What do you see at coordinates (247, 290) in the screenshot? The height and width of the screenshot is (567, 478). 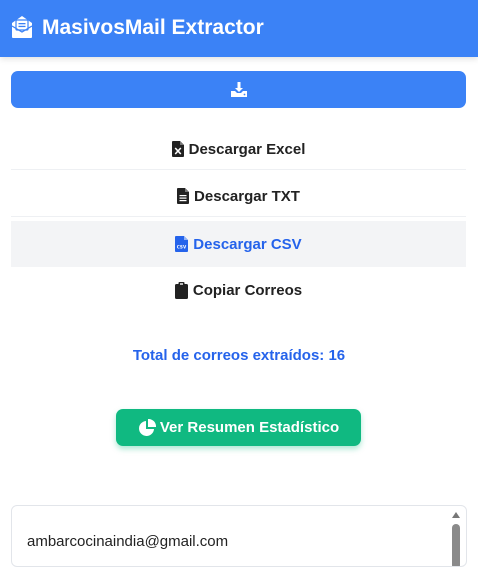 I see `menu-item-label: Copiar Correos` at bounding box center [247, 290].